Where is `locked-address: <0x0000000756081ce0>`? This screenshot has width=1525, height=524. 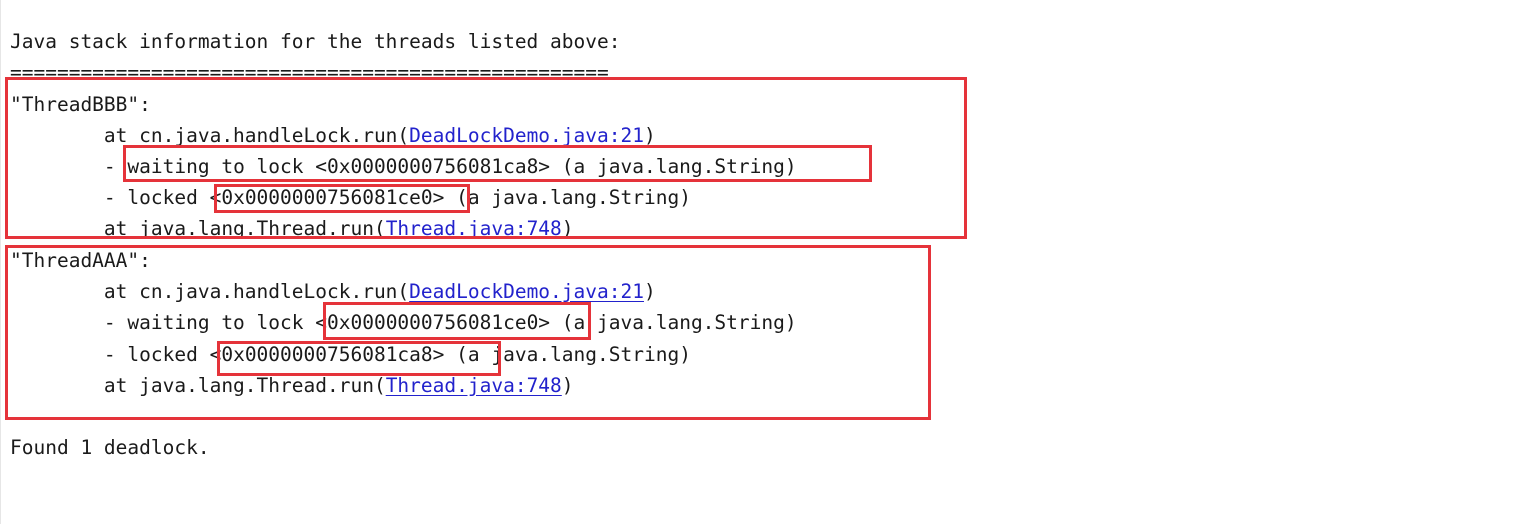 locked-address: <0x0000000756081ce0> is located at coordinates (327, 197).